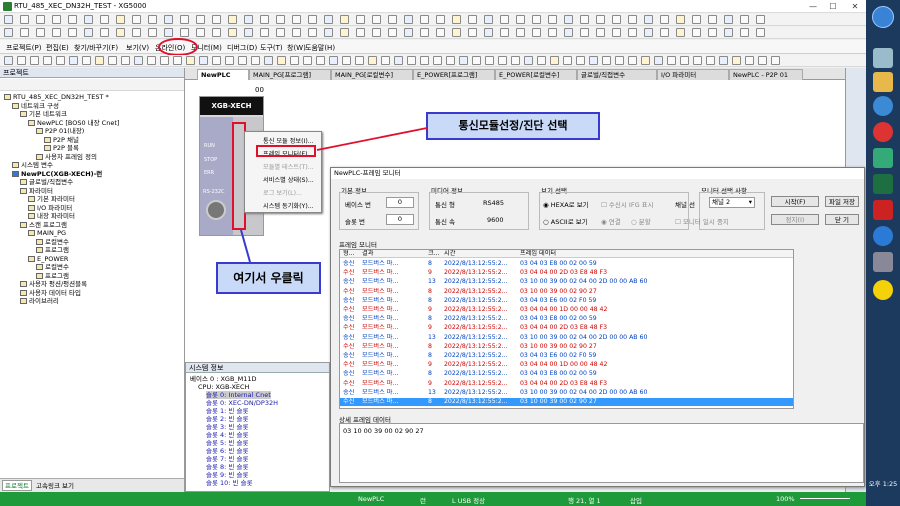 This screenshot has width=900, height=506. Describe the element at coordinates (53, 284) in the screenshot. I see `tree-item: 사용자 펑션/펑션블록` at that location.